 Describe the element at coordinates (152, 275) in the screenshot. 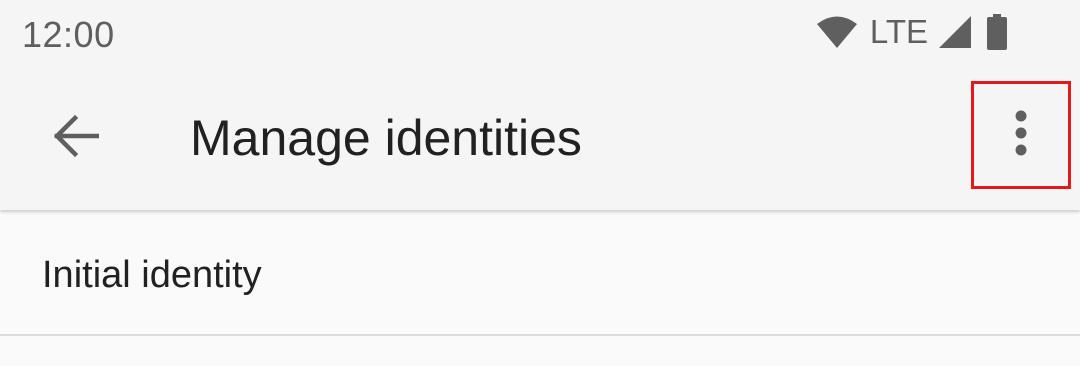

I see `identity-label: Initial identity` at that location.